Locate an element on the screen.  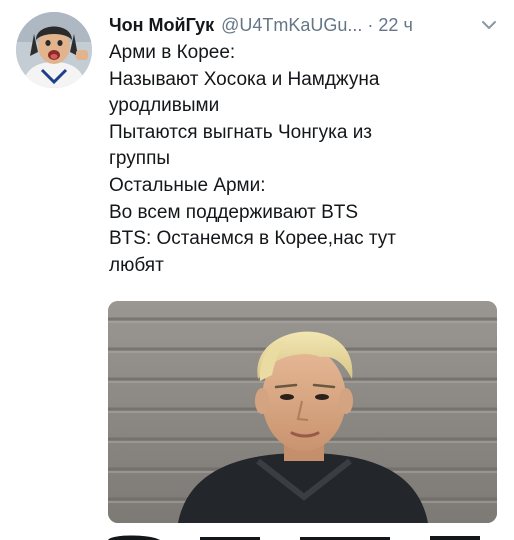
avatar is located at coordinates (54, 50).